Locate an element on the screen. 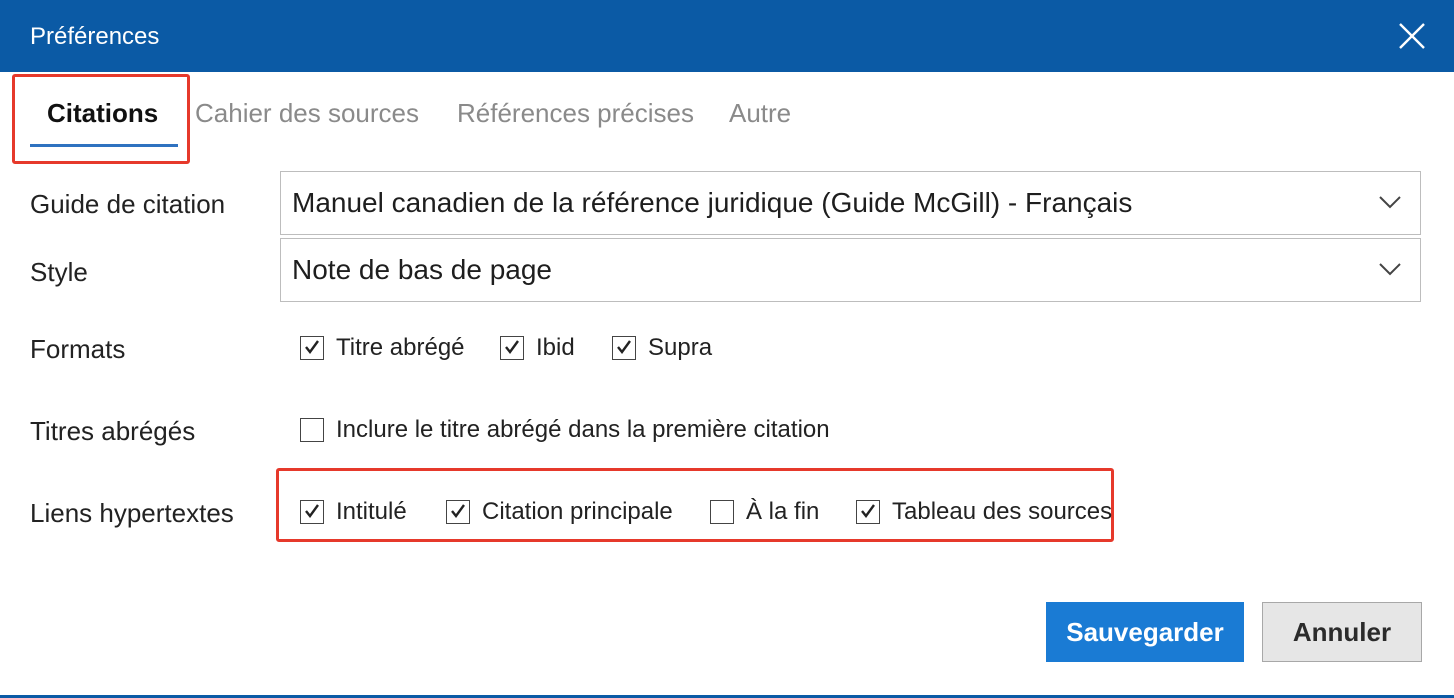  hyperlinks-label: Liens hypertextes is located at coordinates (132, 513).